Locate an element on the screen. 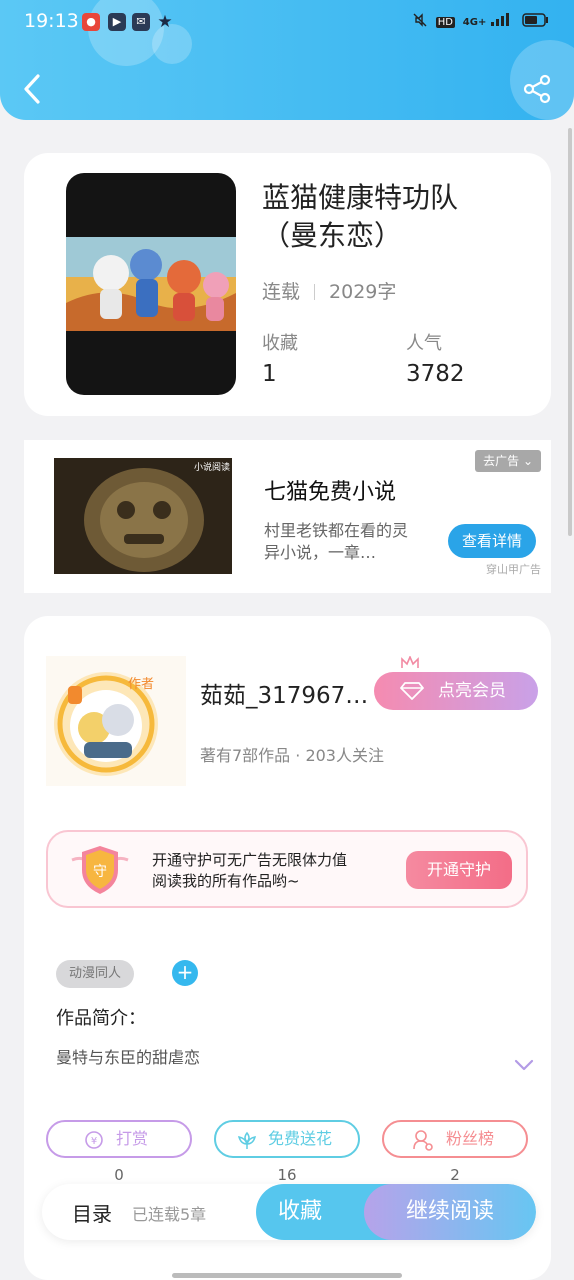 The image size is (574, 1280). share-icon is located at coordinates (537, 89).